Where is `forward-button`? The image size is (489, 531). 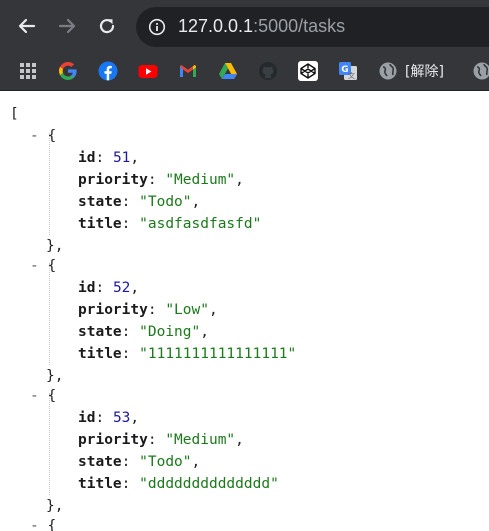 forward-button is located at coordinates (67, 26).